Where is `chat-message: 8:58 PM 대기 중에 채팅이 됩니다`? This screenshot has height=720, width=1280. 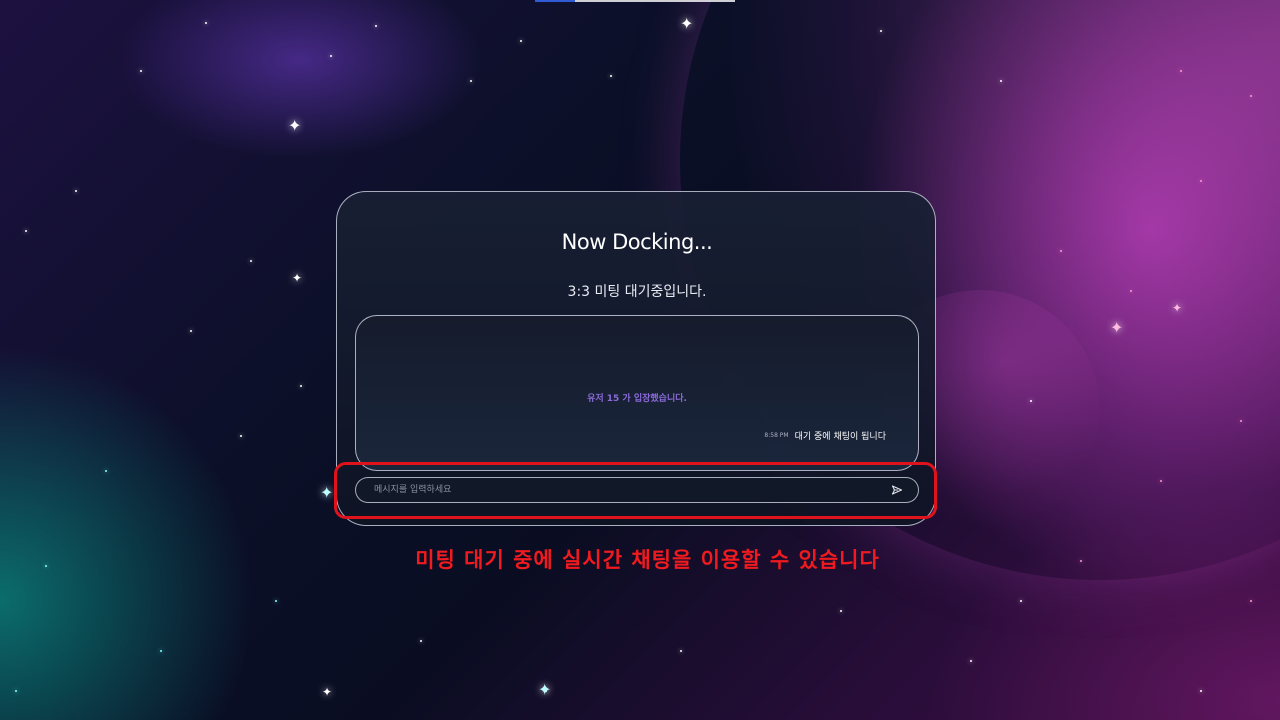 chat-message: 8:58 PM 대기 중에 채팅이 됩니다 is located at coordinates (825, 435).